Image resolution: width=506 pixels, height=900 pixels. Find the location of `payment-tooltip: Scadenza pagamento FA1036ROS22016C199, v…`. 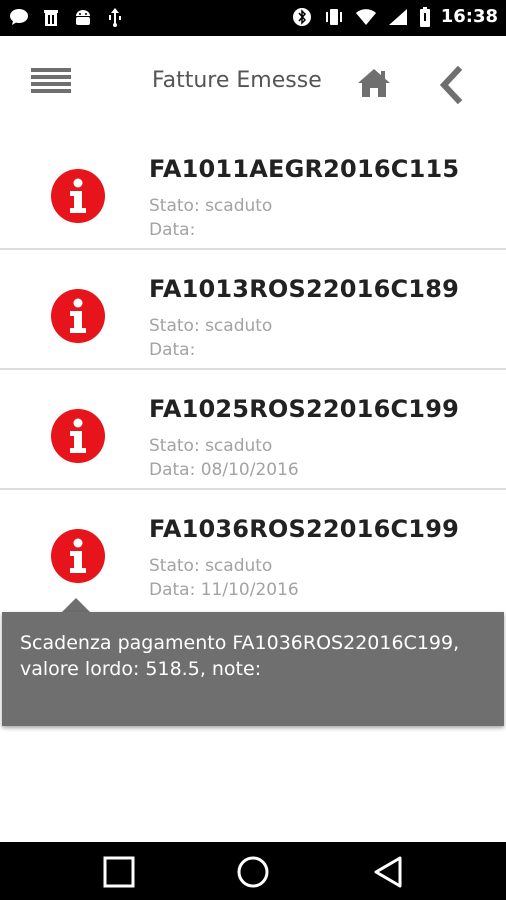

payment-tooltip: Scadenza pagamento FA1036ROS22016C199, v… is located at coordinates (253, 669).